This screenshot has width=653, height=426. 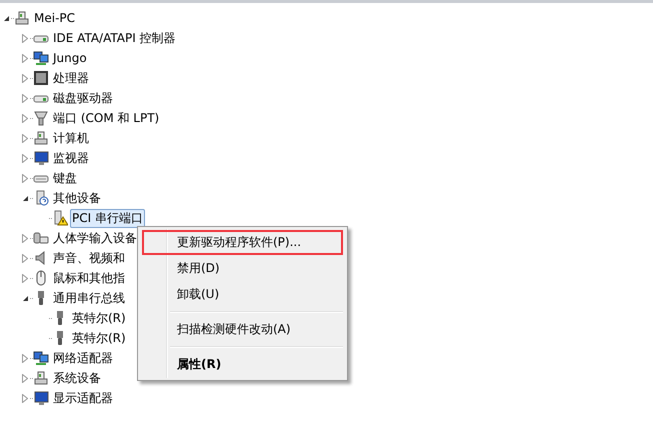 What do you see at coordinates (89, 258) in the screenshot?
I see `tree-item: 声音、视频和` at bounding box center [89, 258].